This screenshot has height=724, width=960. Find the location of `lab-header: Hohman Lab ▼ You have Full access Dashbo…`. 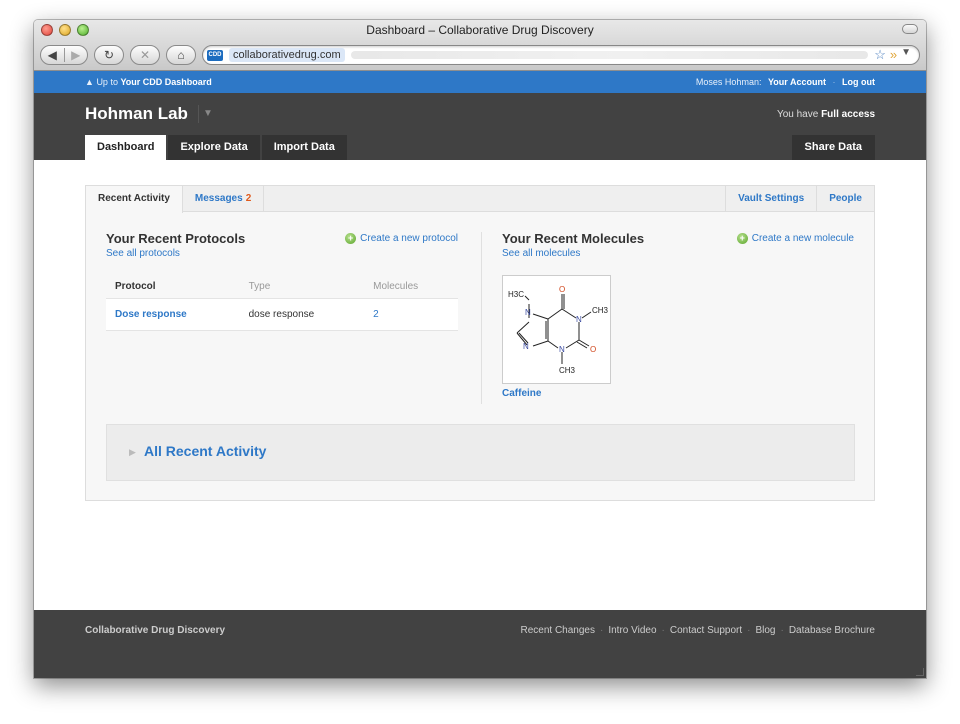

lab-header: Hohman Lab ▼ You have Full access Dashbo… is located at coordinates (480, 126).